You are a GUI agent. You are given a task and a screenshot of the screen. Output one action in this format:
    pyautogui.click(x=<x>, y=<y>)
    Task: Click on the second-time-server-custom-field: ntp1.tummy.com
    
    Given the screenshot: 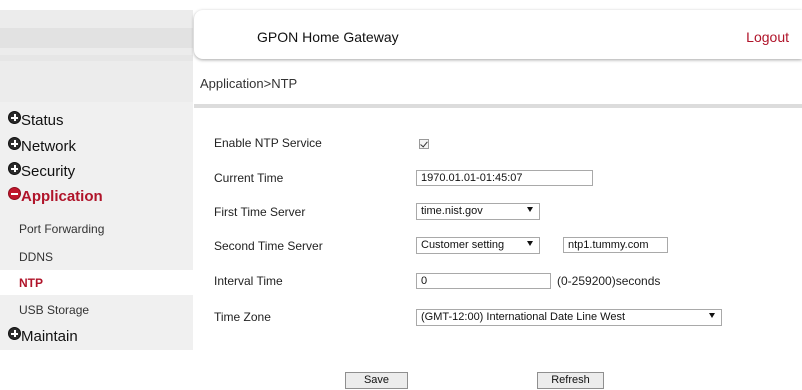 What is the action you would take?
    pyautogui.click(x=615, y=245)
    